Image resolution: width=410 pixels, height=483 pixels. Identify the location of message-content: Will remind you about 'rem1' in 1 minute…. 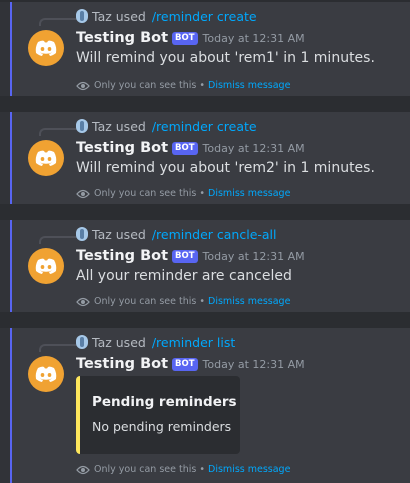
(225, 58).